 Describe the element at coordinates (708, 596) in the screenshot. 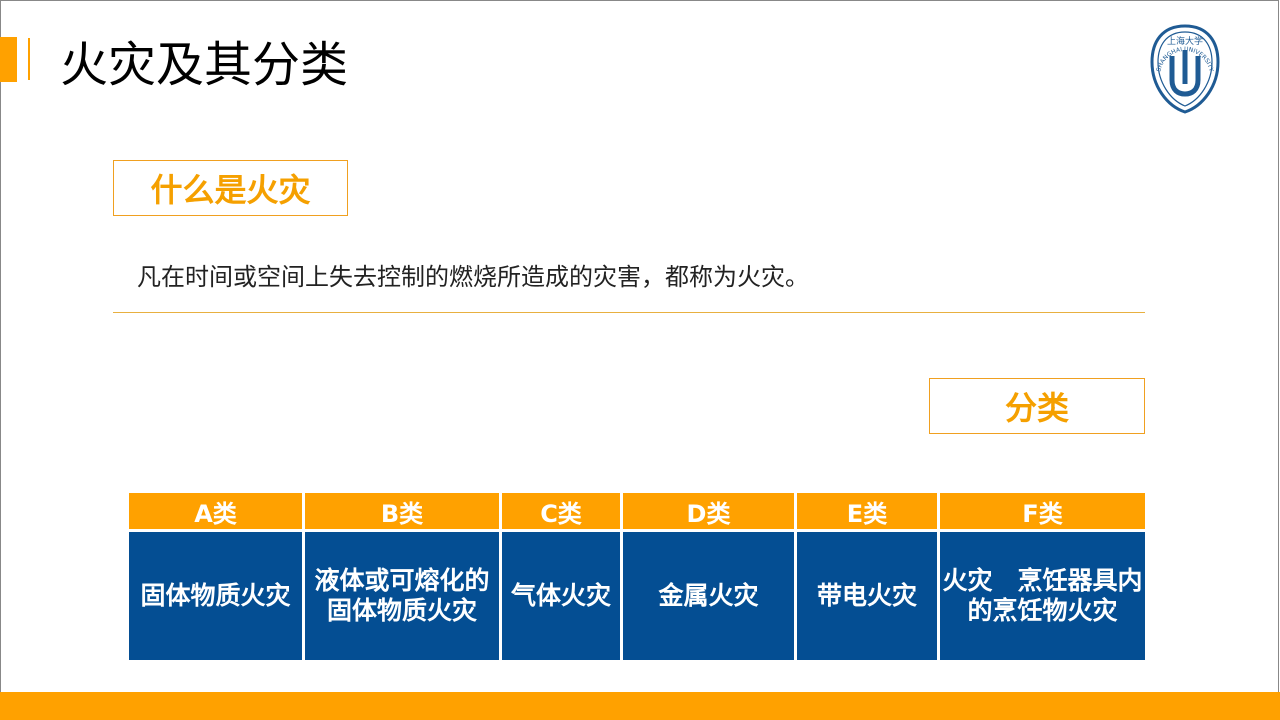

I see `cell-class-d: 金属火灾` at that location.